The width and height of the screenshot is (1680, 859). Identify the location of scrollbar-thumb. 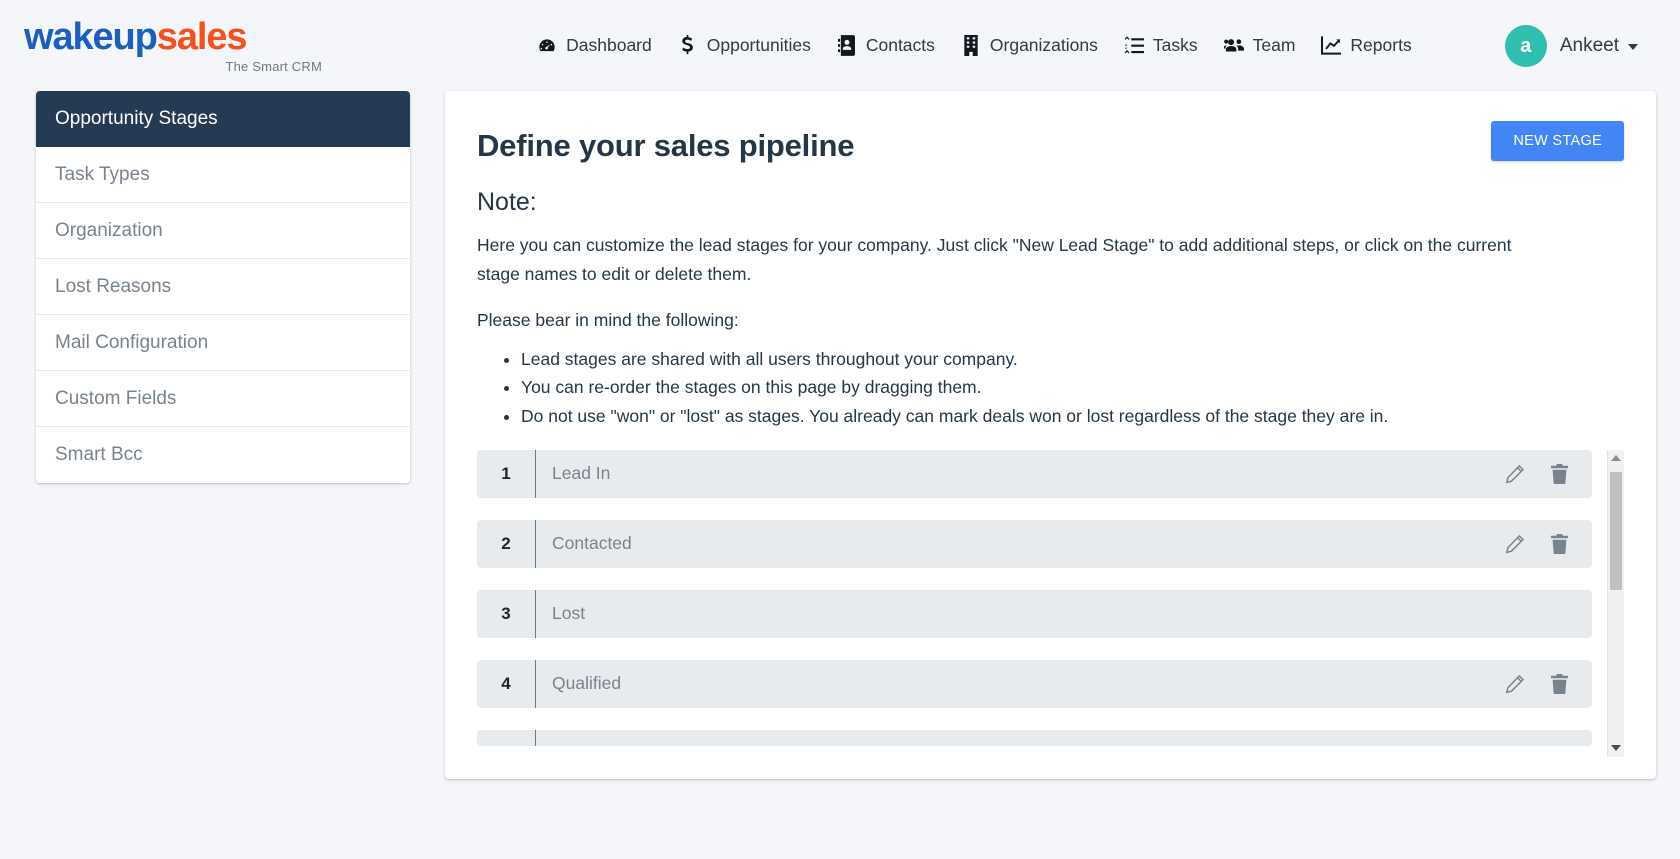
(1616, 530).